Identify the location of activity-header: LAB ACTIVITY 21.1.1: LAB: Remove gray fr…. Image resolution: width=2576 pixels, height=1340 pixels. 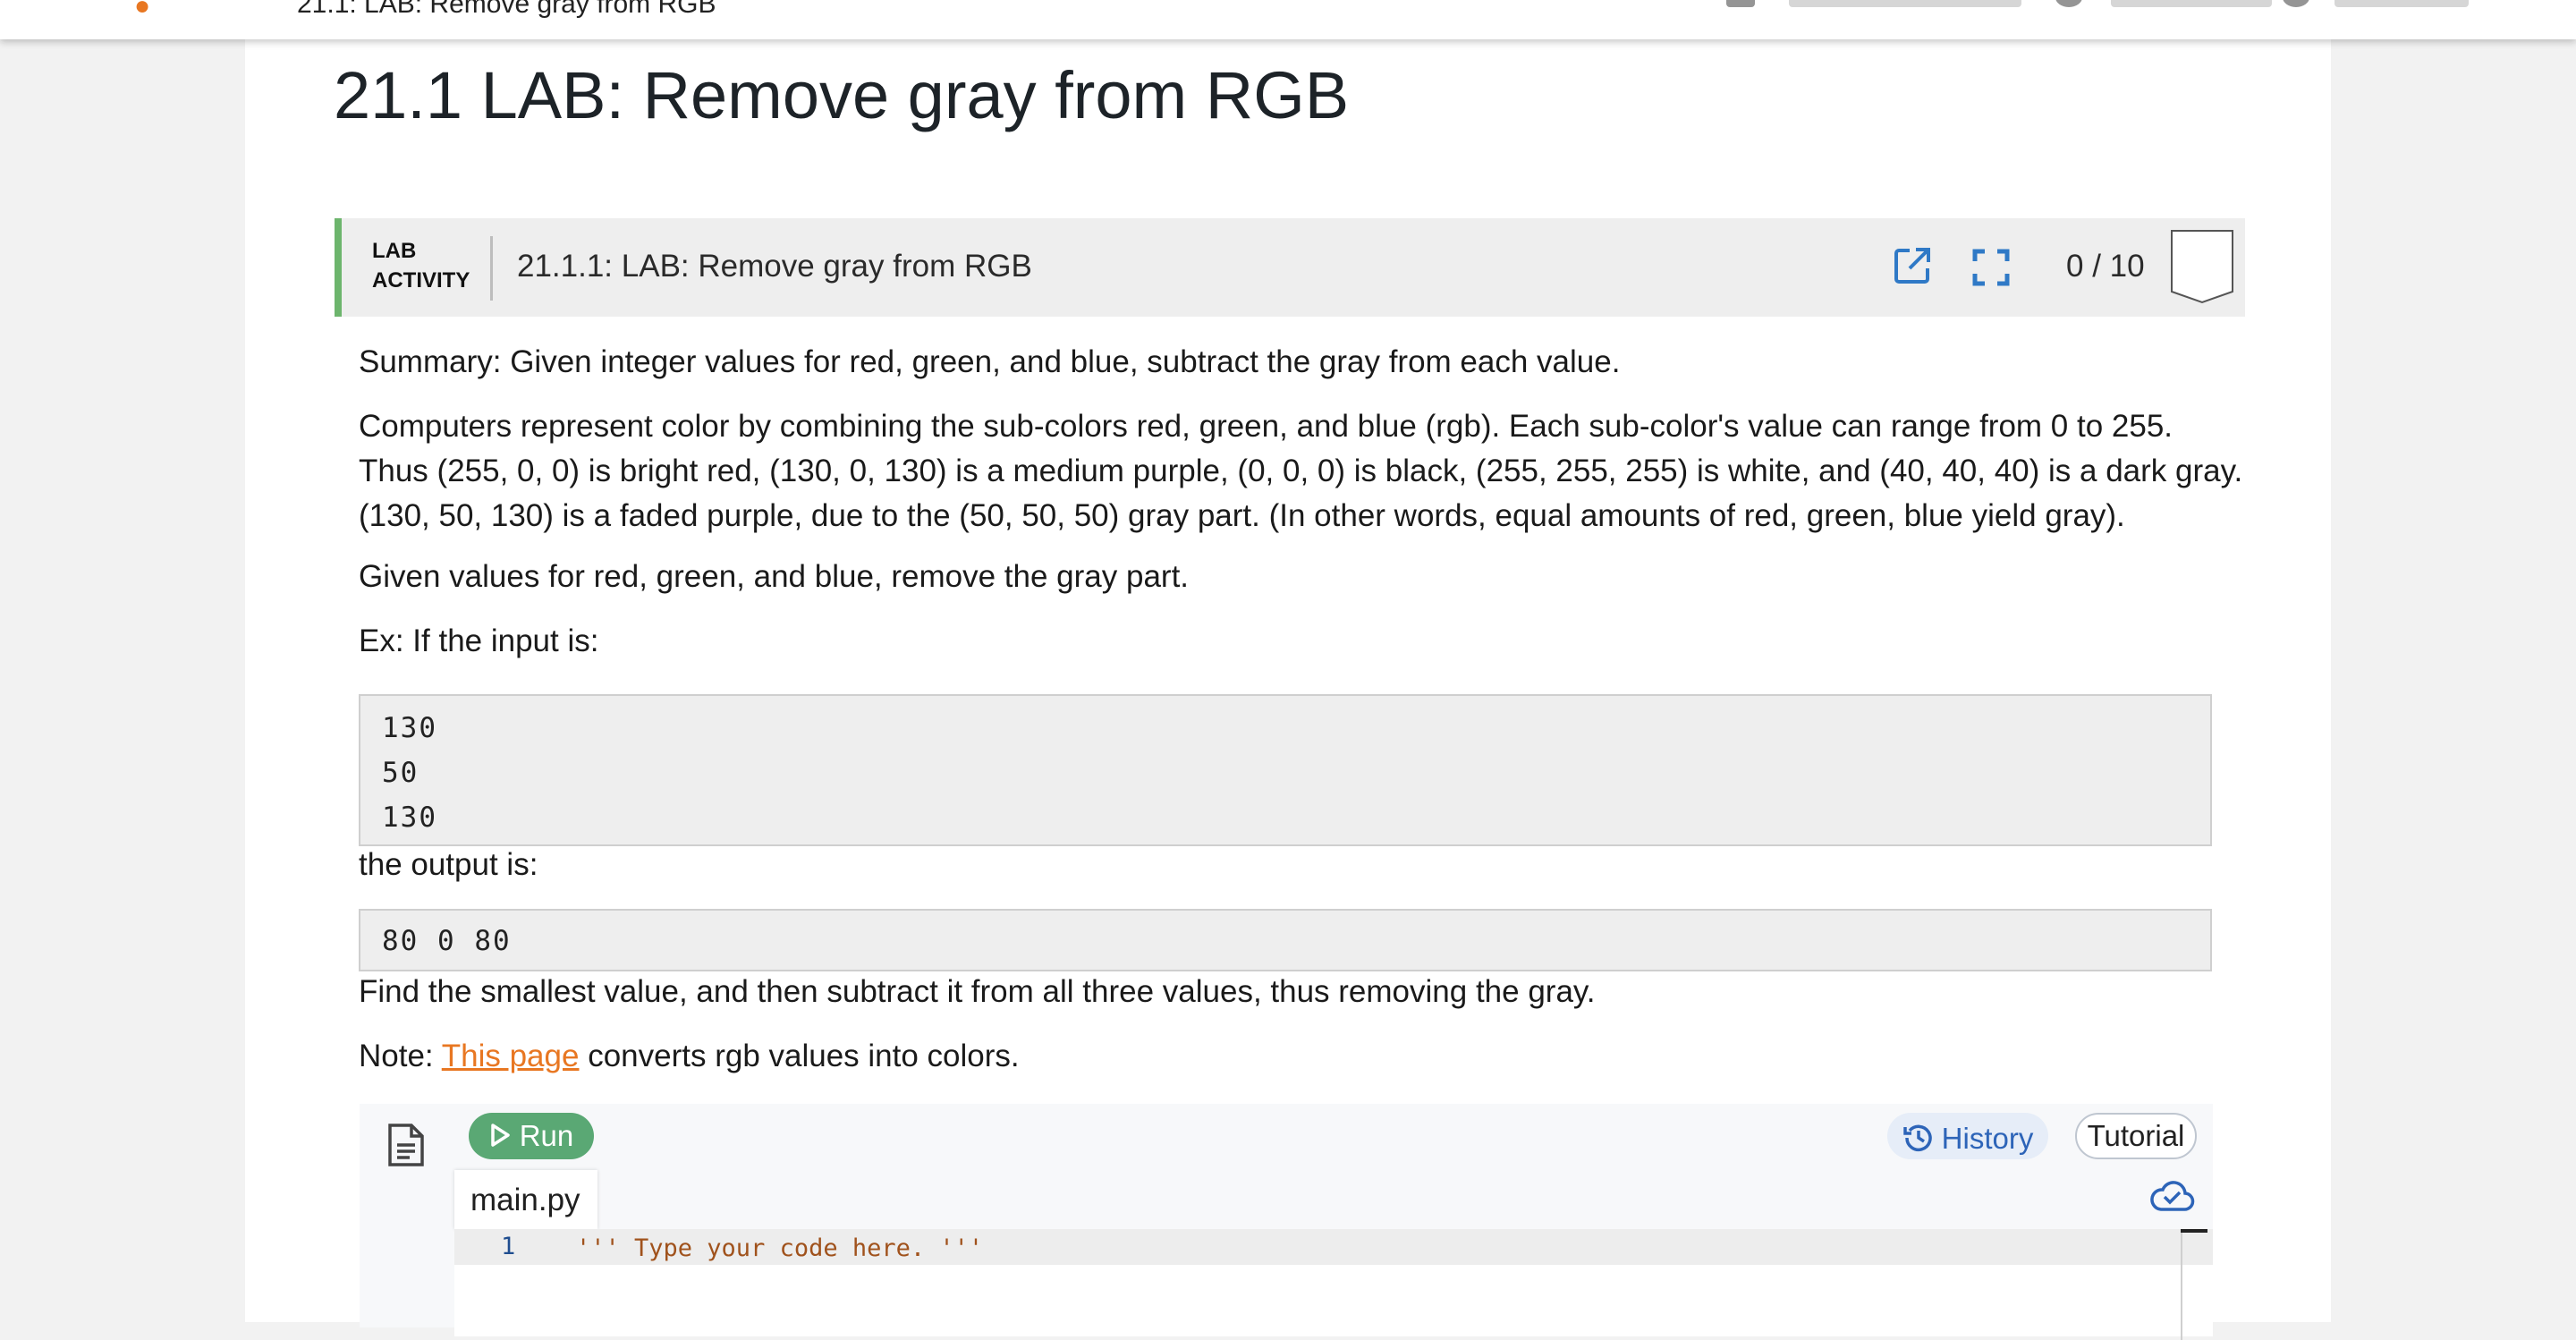
(1290, 267).